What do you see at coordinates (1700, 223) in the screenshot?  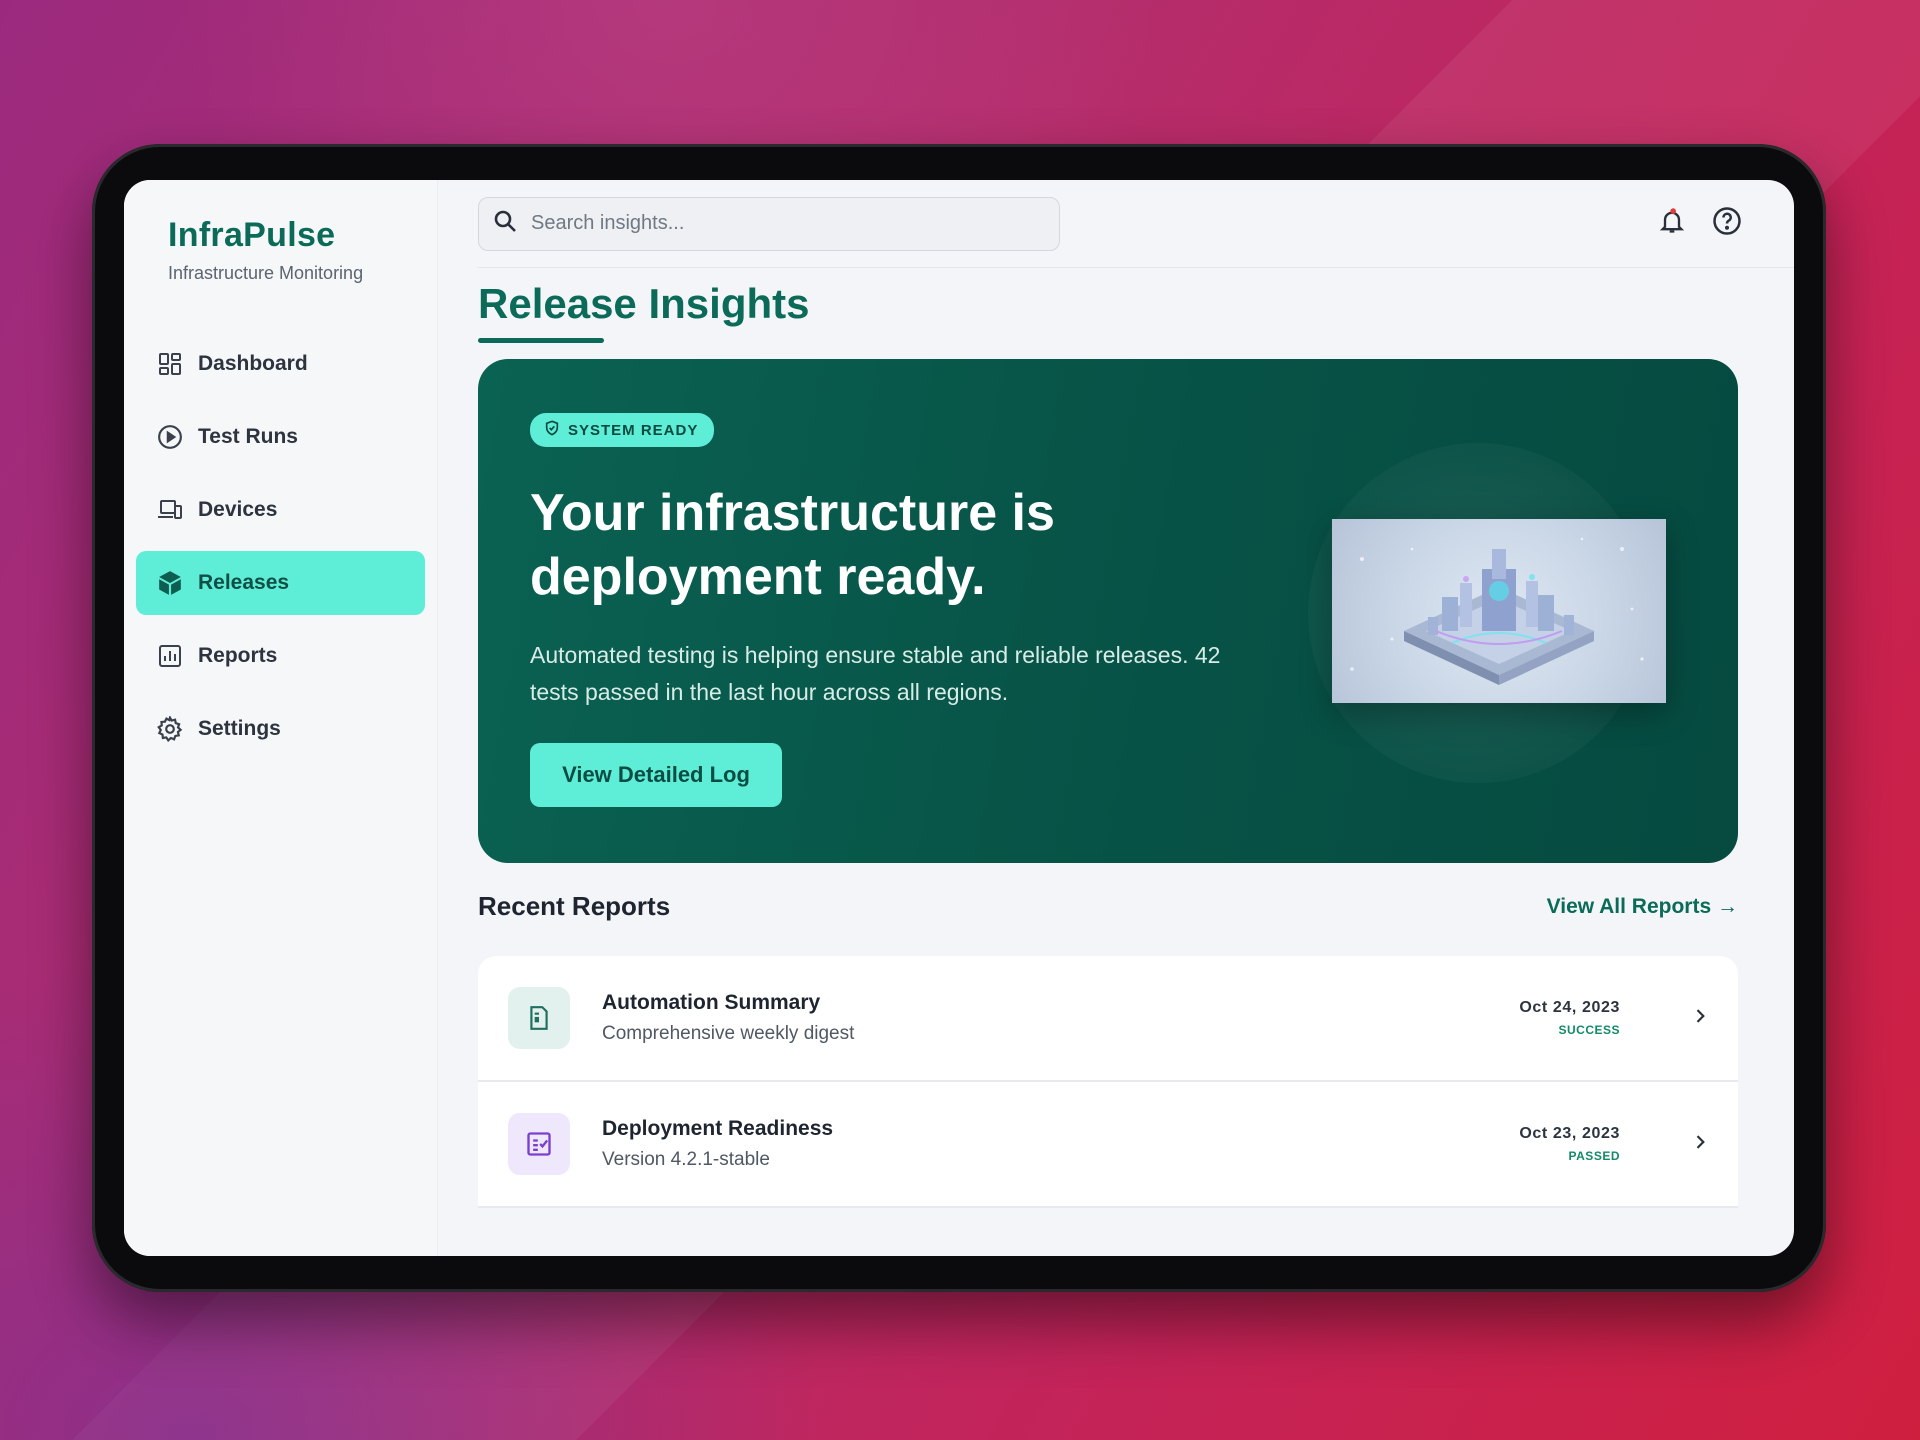 I see `topbar-actions` at bounding box center [1700, 223].